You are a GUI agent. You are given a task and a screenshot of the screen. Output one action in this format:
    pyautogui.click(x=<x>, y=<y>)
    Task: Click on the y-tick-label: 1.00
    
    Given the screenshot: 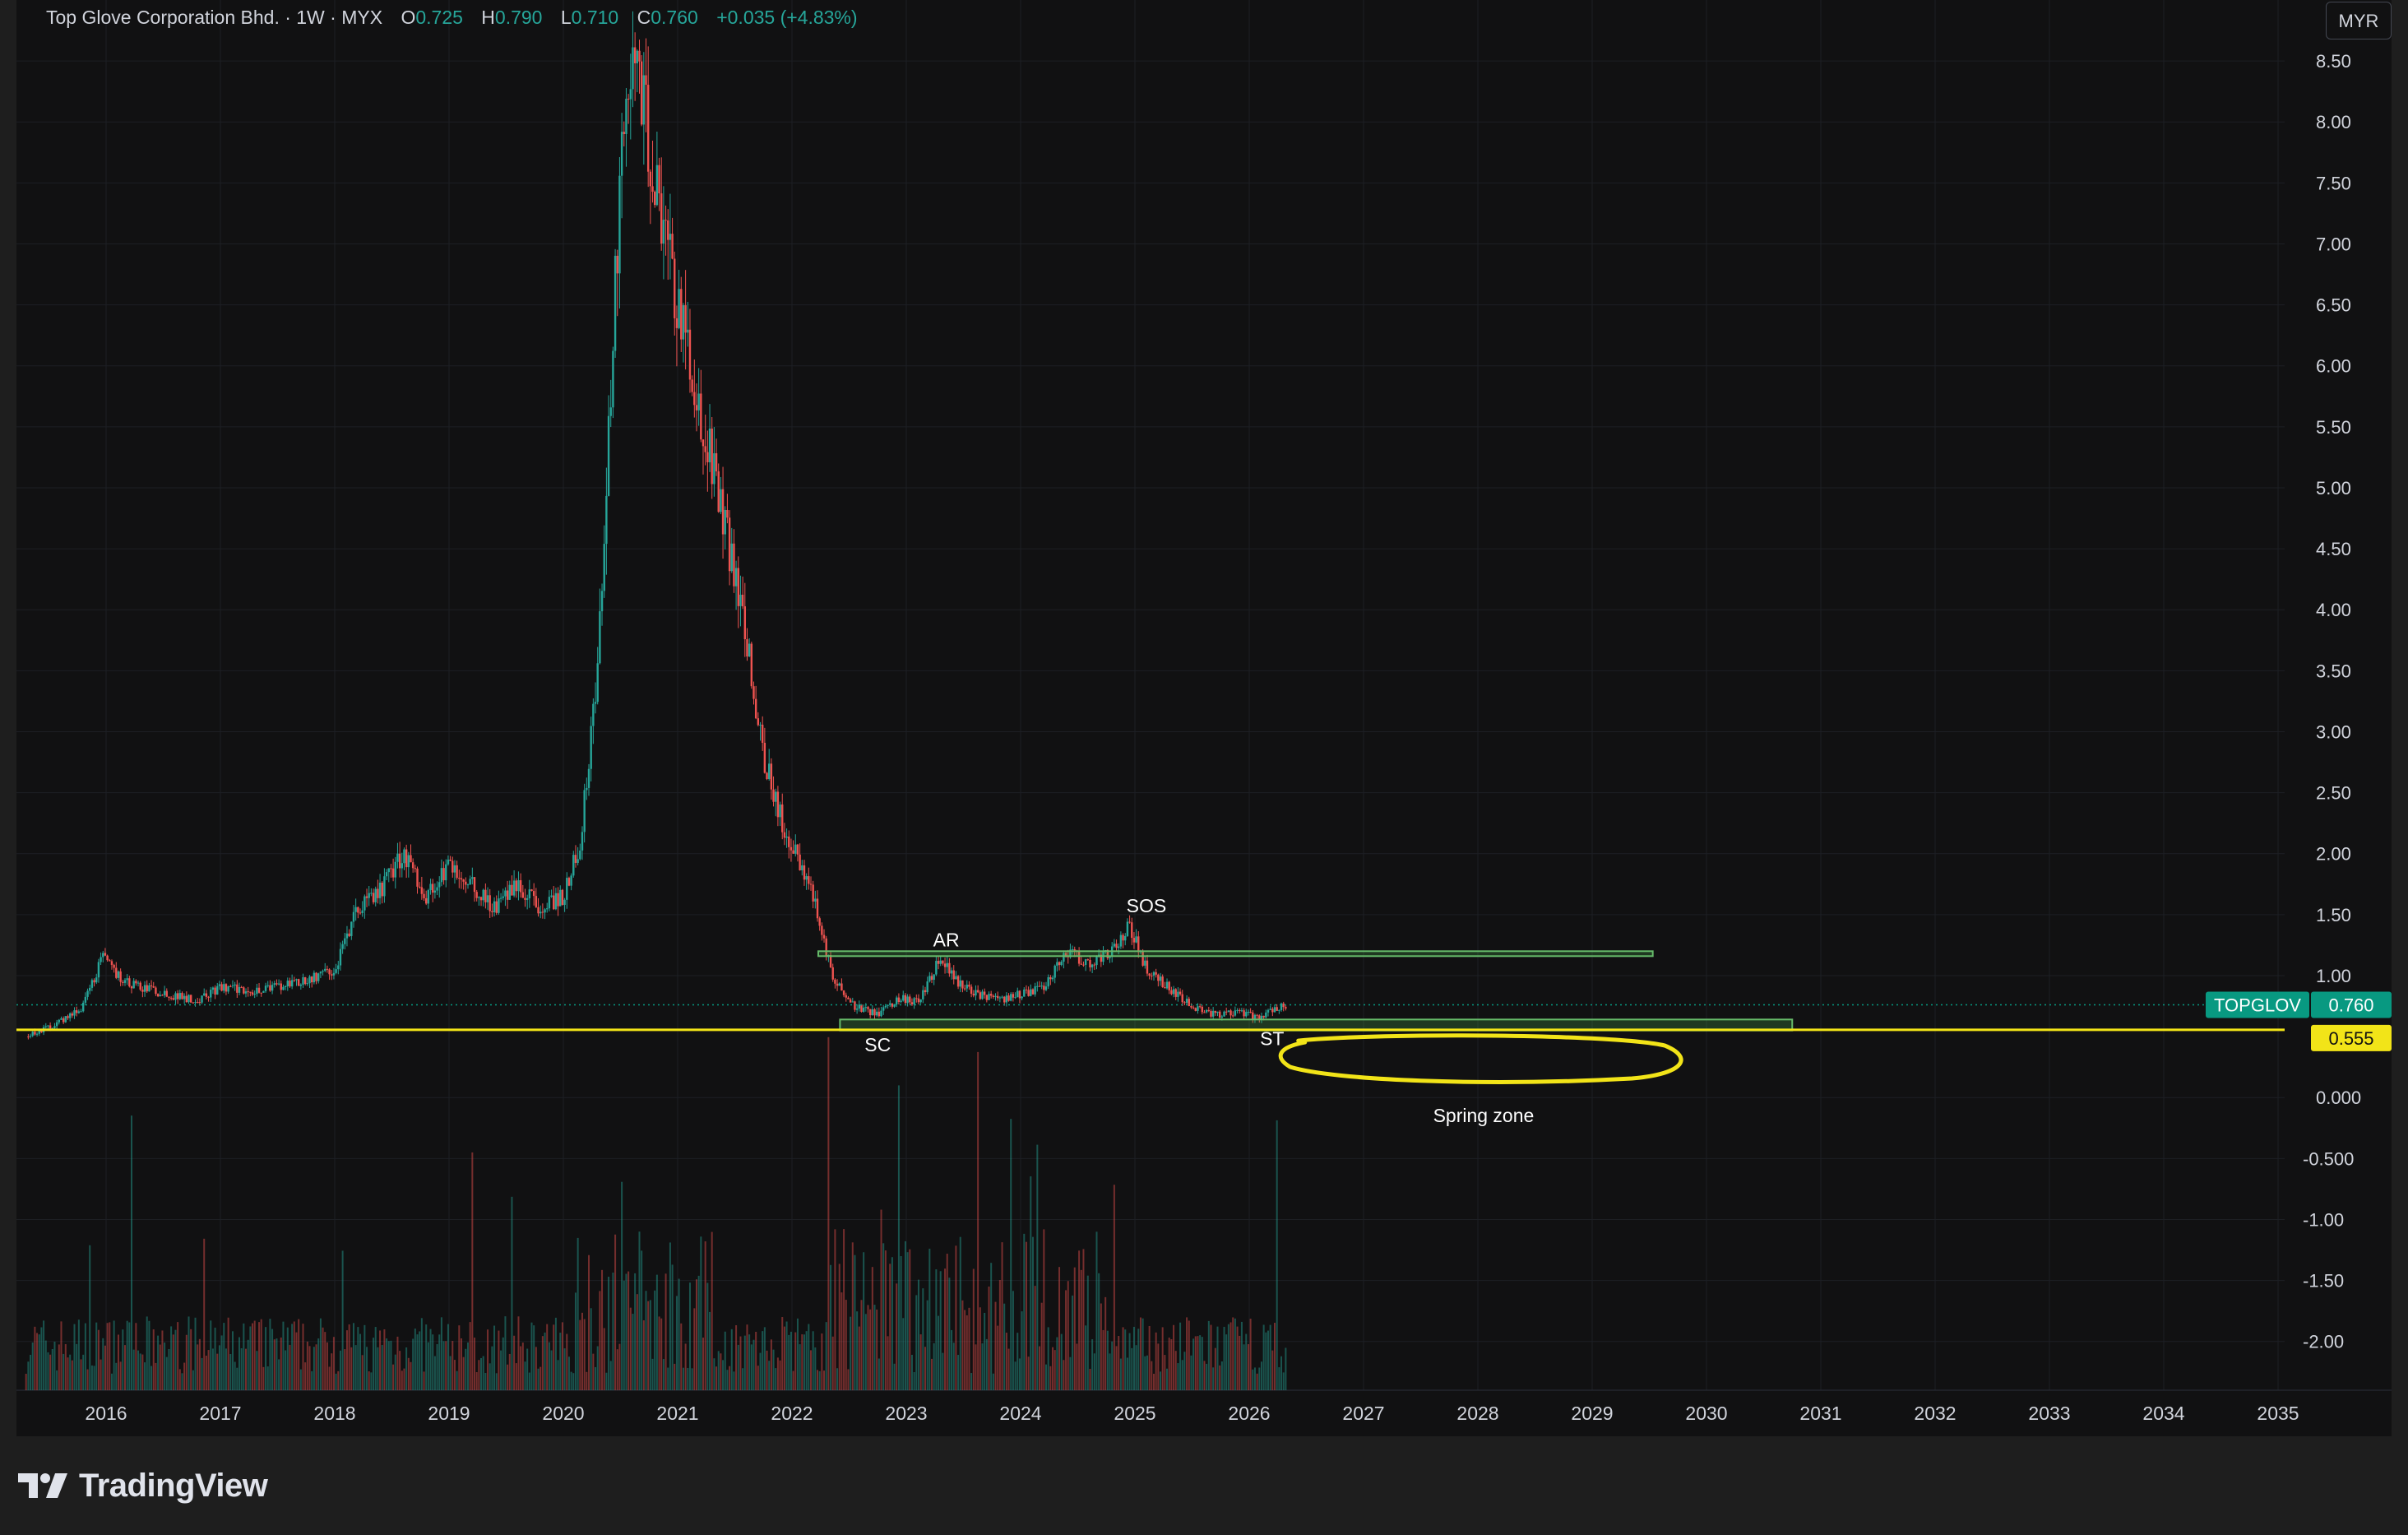 What is the action you would take?
    pyautogui.click(x=2333, y=976)
    